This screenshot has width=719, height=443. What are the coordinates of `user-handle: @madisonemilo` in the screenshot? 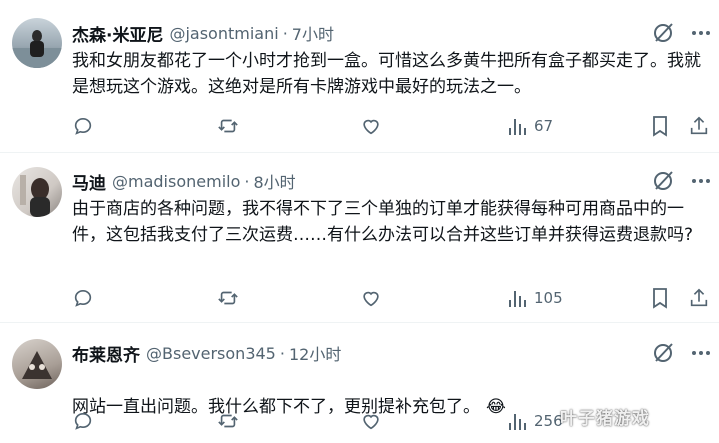 It's located at (176, 181).